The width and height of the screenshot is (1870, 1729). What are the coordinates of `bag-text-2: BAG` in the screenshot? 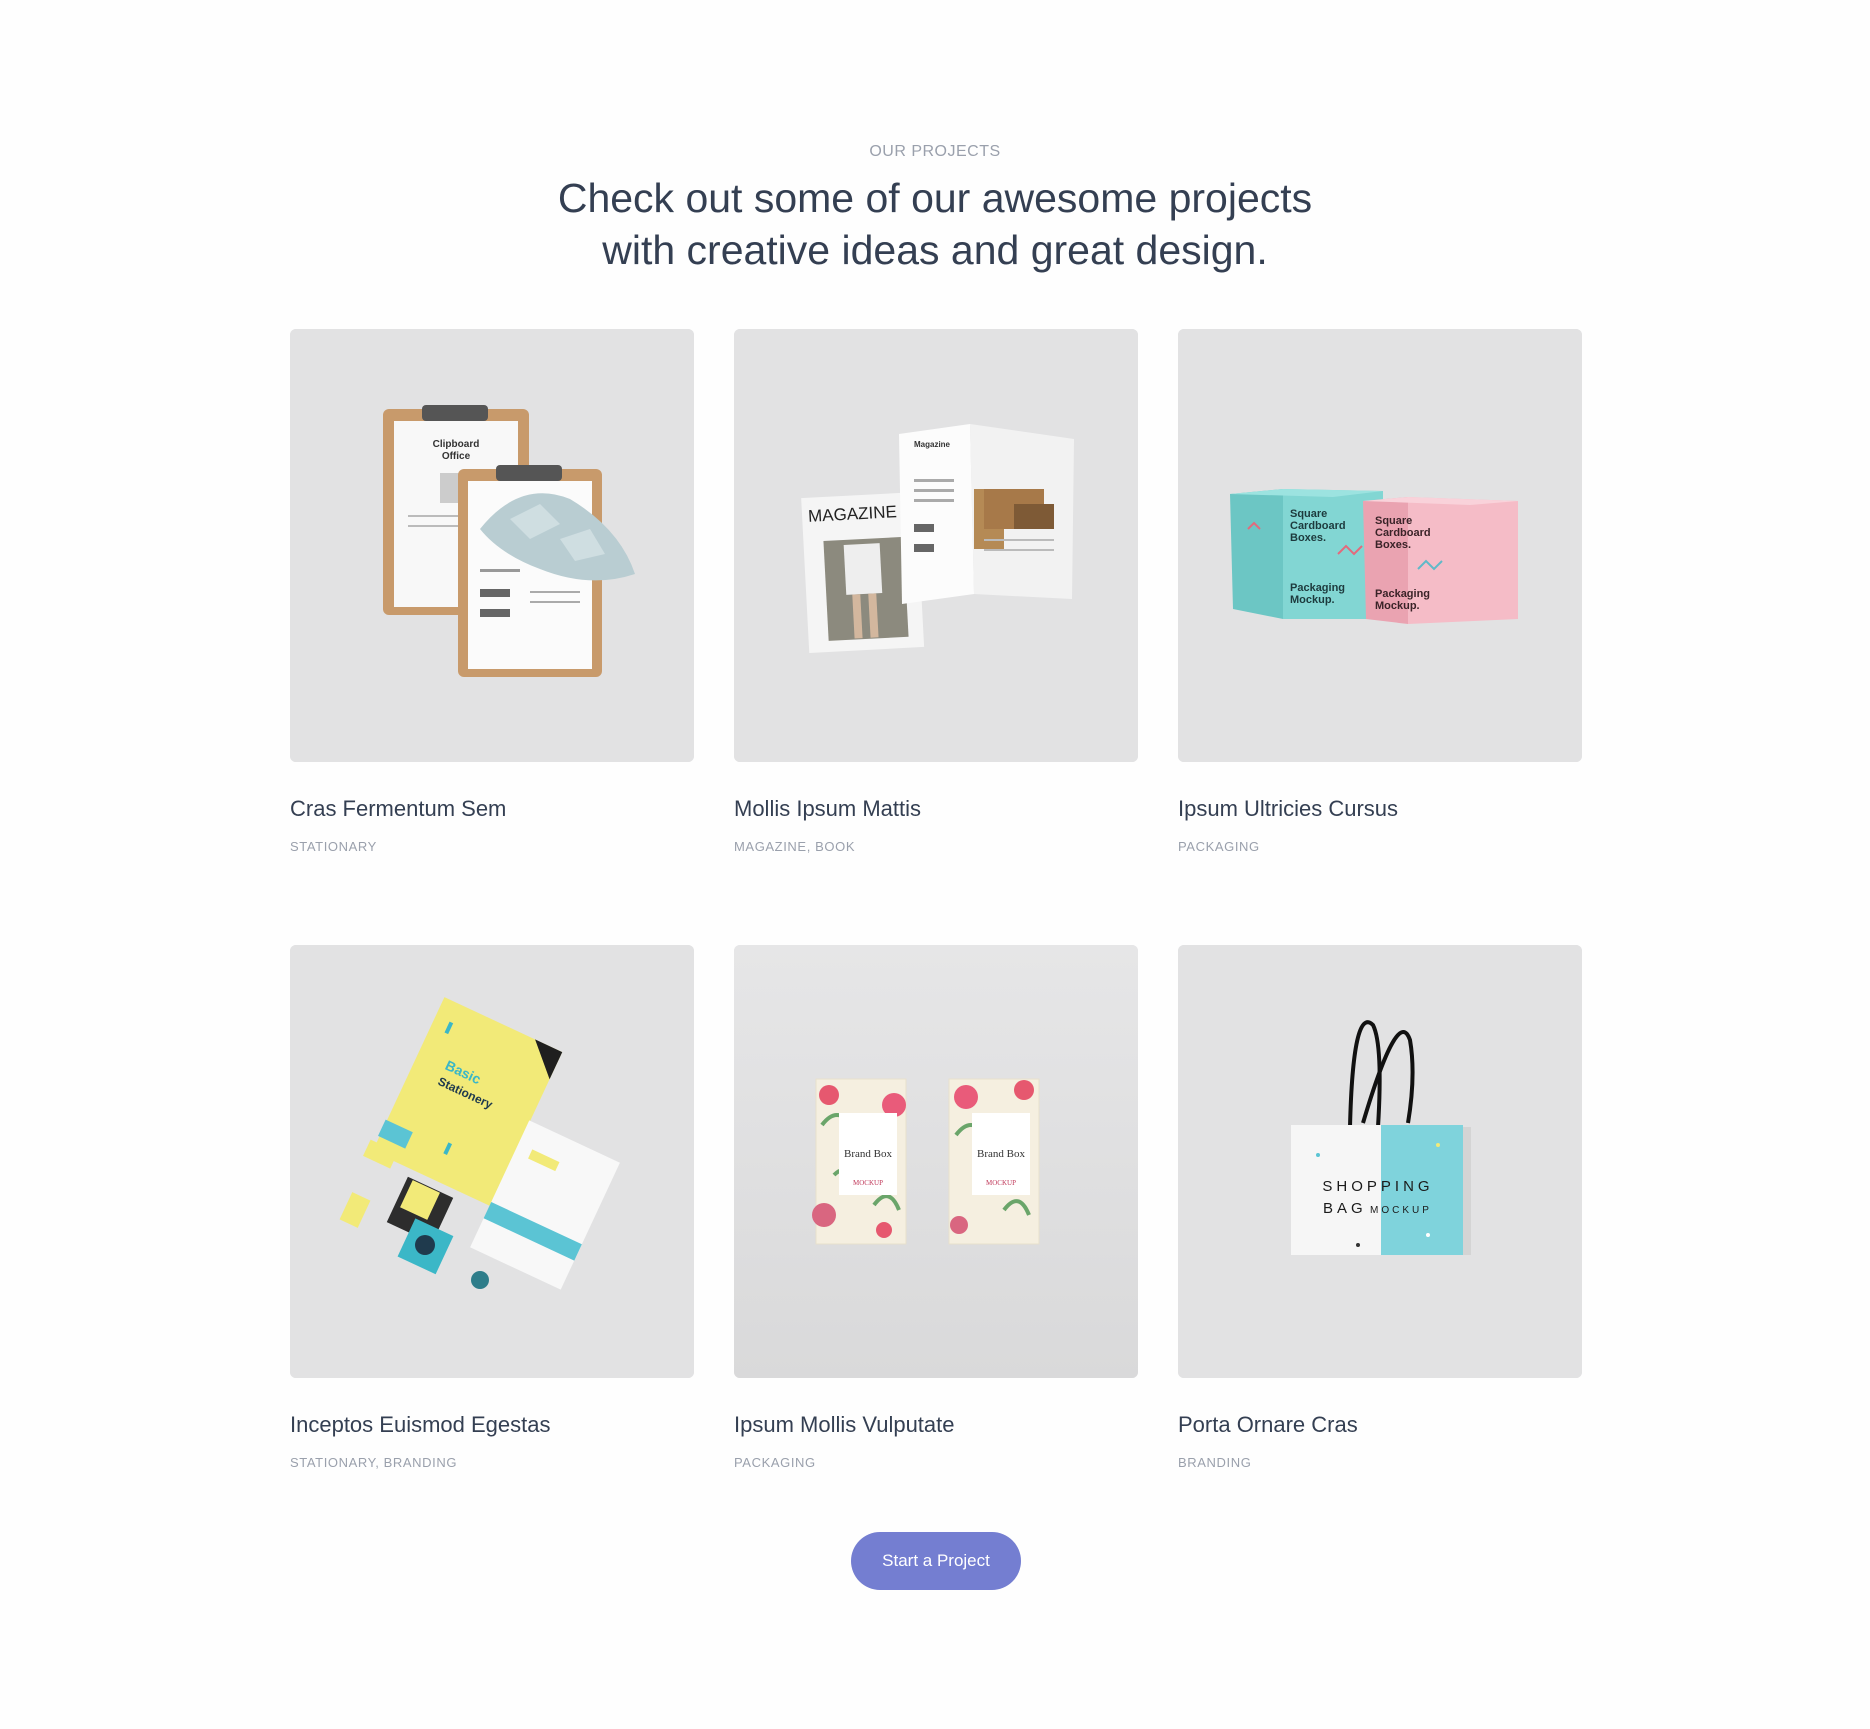 It's located at (1345, 1208).